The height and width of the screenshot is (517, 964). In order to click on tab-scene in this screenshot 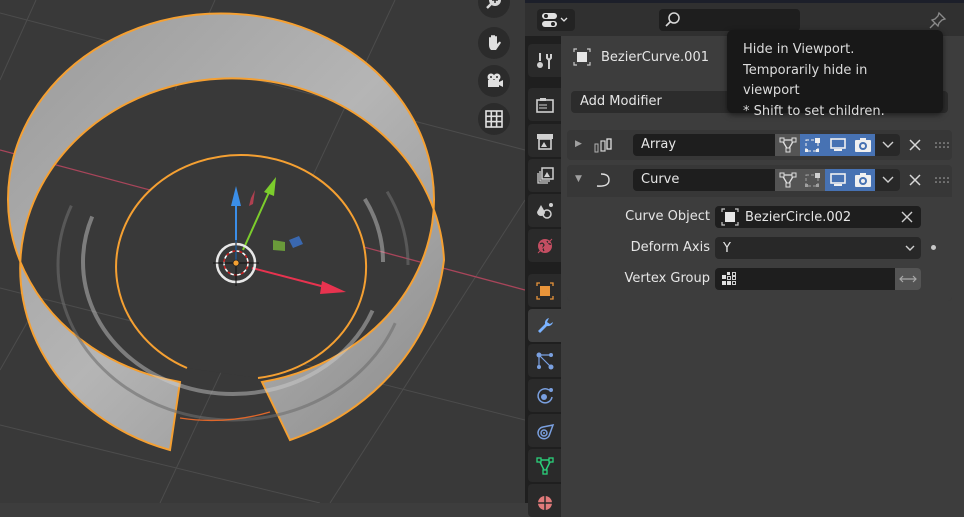, I will do `click(544, 210)`.